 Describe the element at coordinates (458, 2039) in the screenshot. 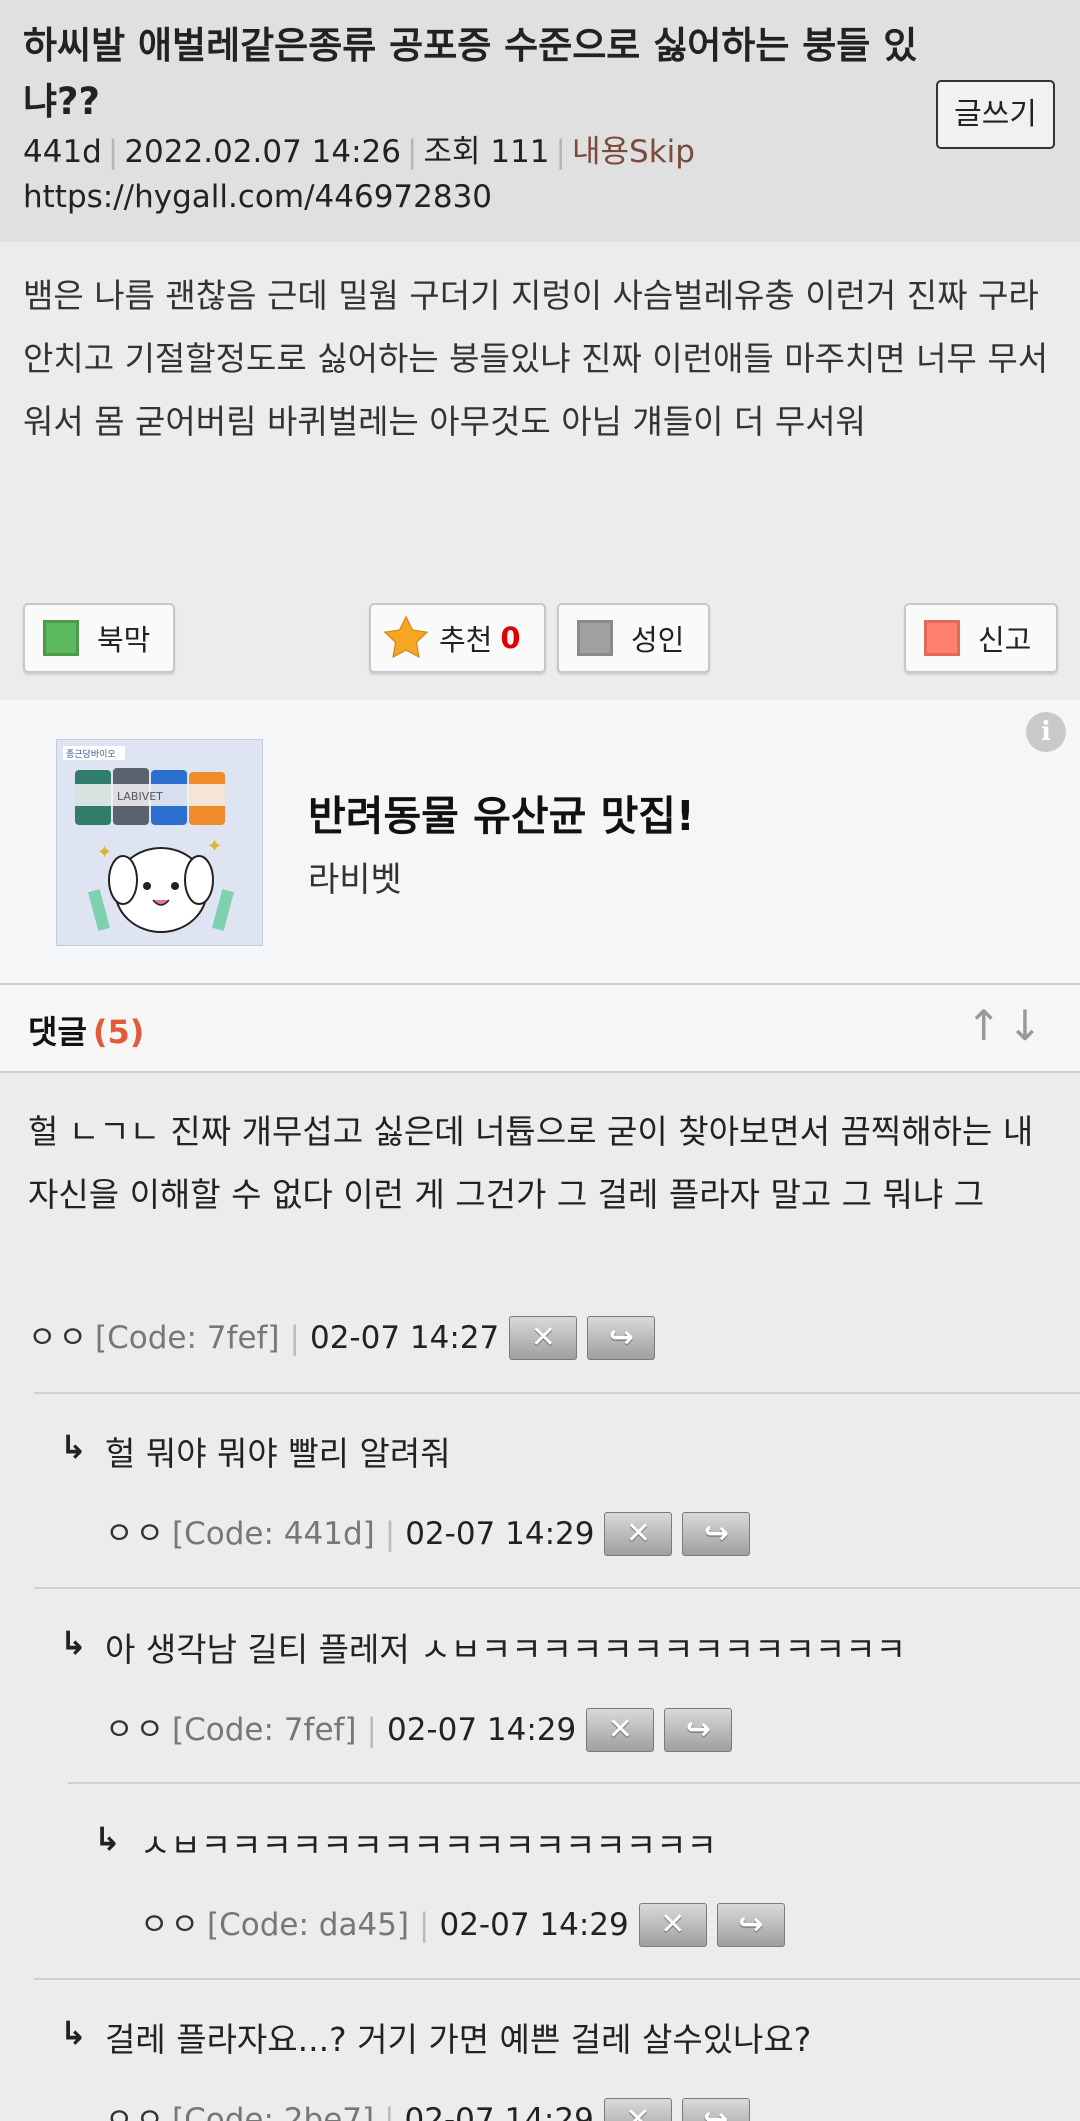

I see `comment-text: 걸레 플라자요...? 거기 가면 예쁜 걸레 살수있나요?` at that location.